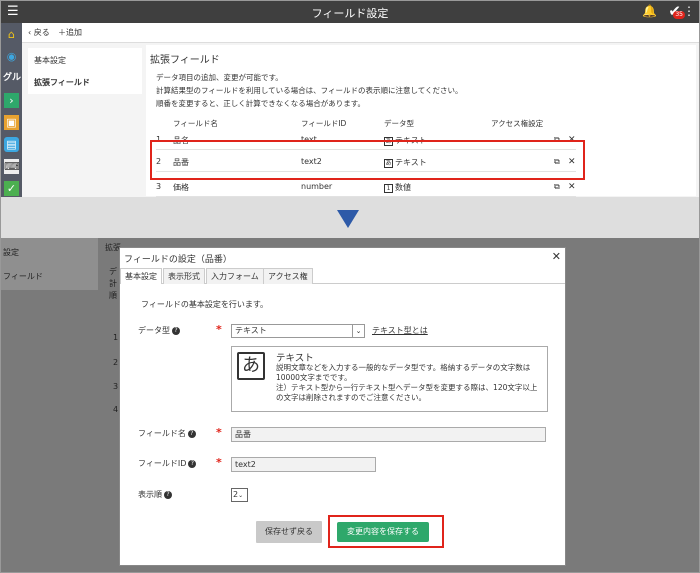 This screenshot has height=573, width=700. Describe the element at coordinates (62, 32) in the screenshot. I see `plus-icon: ＋` at that location.